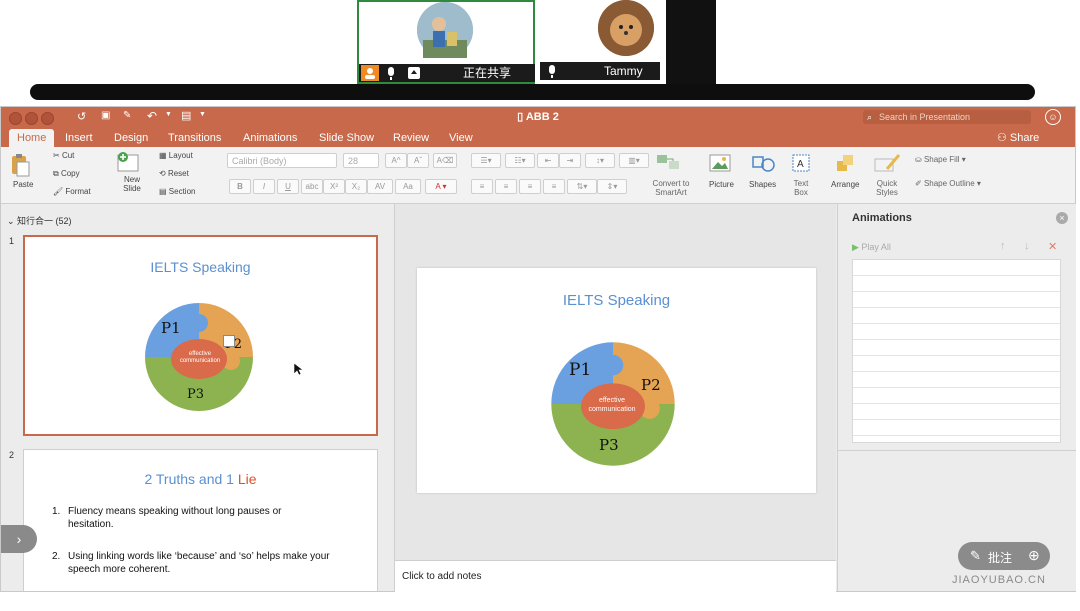 This screenshot has width=1080, height=611. Describe the element at coordinates (720, 163) in the screenshot. I see `picture-icon` at that location.